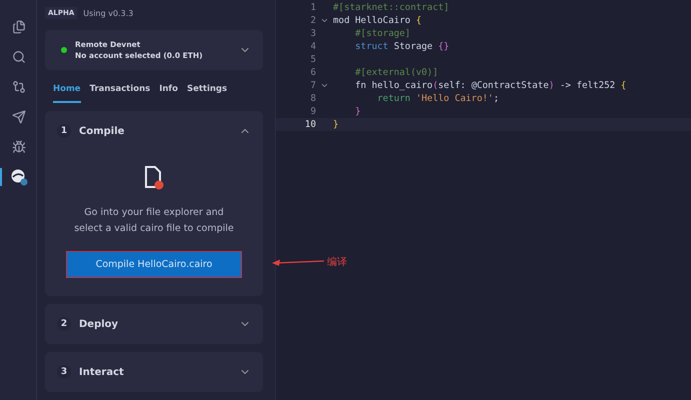 This screenshot has width=691, height=400. What do you see at coordinates (120, 93) in the screenshot?
I see `tab: Transactions` at bounding box center [120, 93].